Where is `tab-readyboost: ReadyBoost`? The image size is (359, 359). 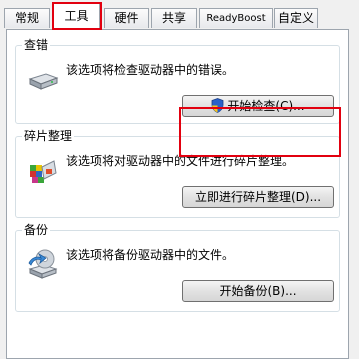
tab-readyboost: ReadyBoost is located at coordinates (236, 18).